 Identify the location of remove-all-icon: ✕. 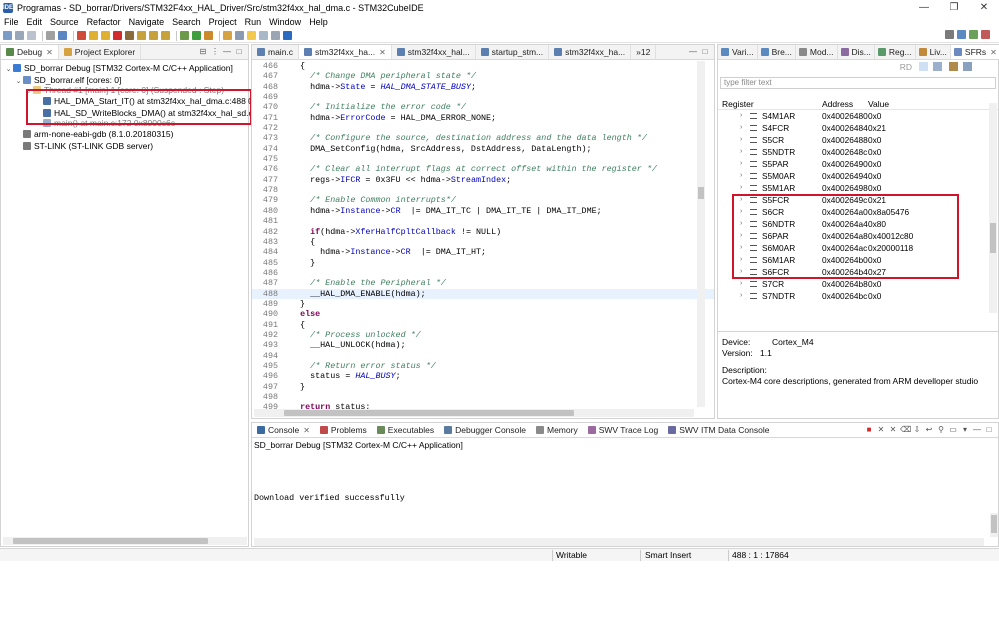
(893, 430).